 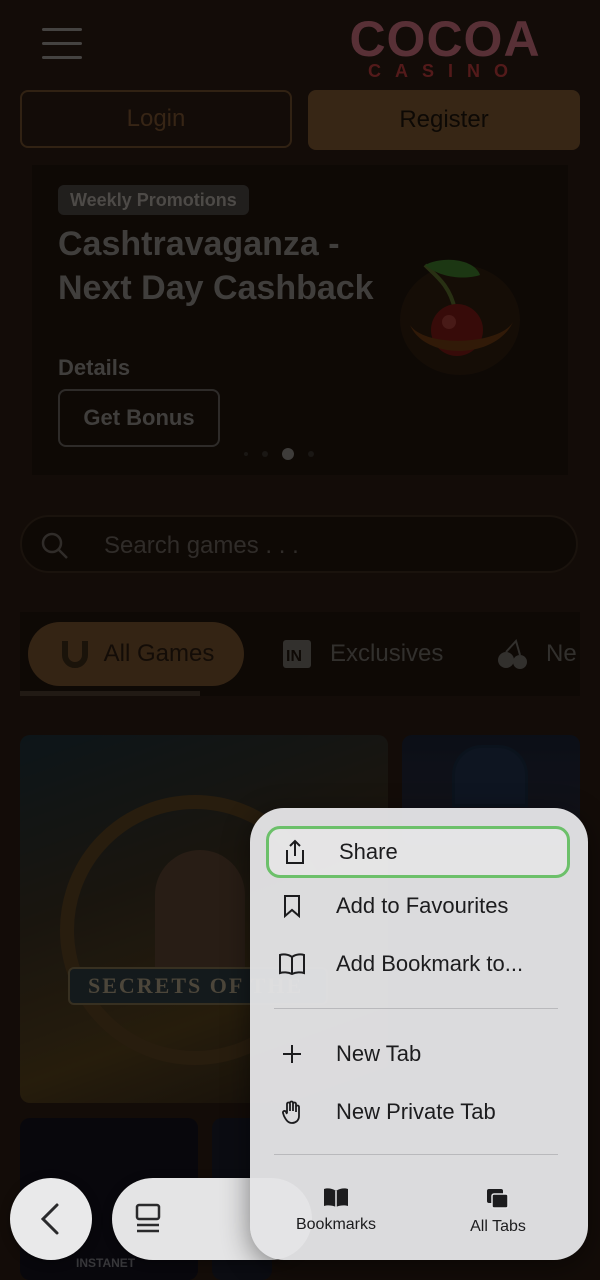 I want to click on in-badge-icon: IN, so click(x=297, y=654).